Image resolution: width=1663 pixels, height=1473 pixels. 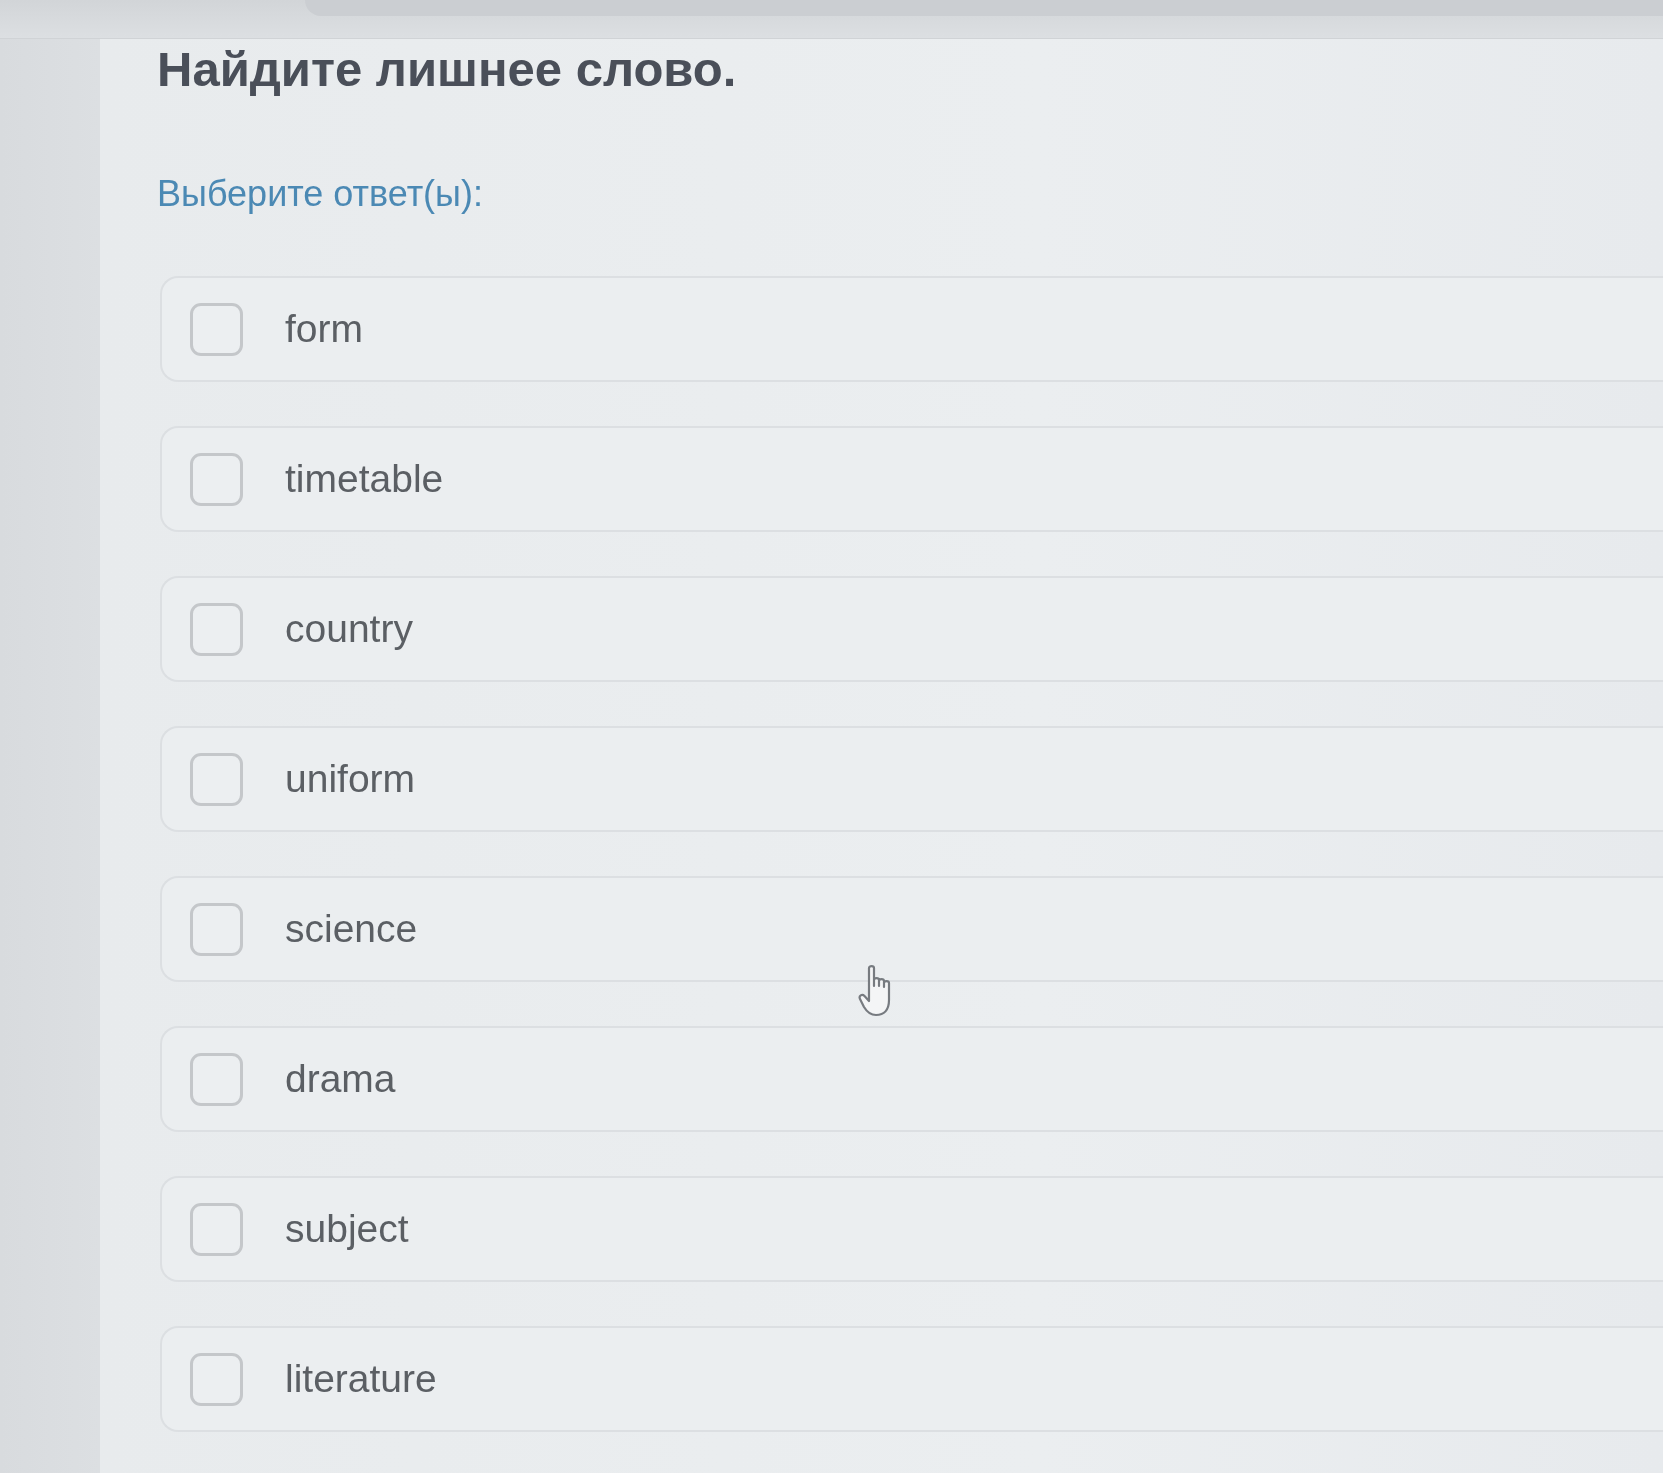 What do you see at coordinates (911, 1079) in the screenshot?
I see `answer-option: drama` at bounding box center [911, 1079].